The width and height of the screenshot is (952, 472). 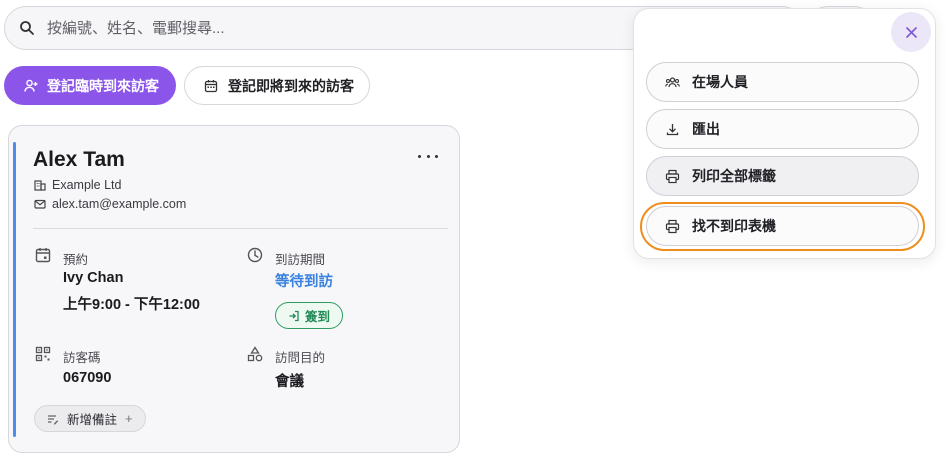 I want to click on register-walkin-label: 登記臨時到來訪客, so click(x=103, y=85).